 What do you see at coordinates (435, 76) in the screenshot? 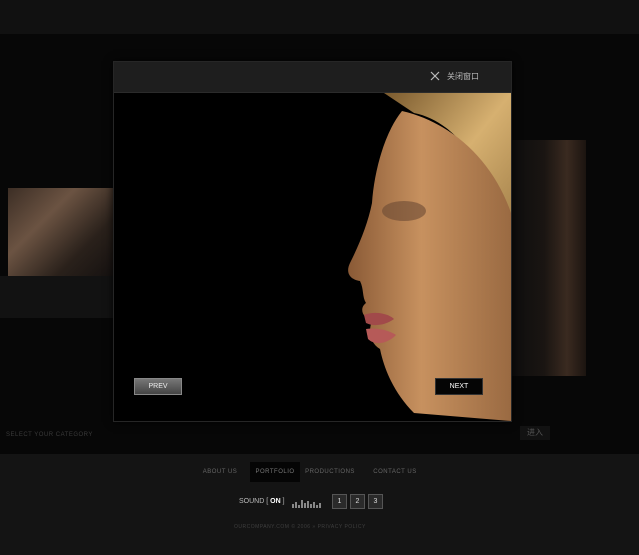
I see `close-icon` at bounding box center [435, 76].